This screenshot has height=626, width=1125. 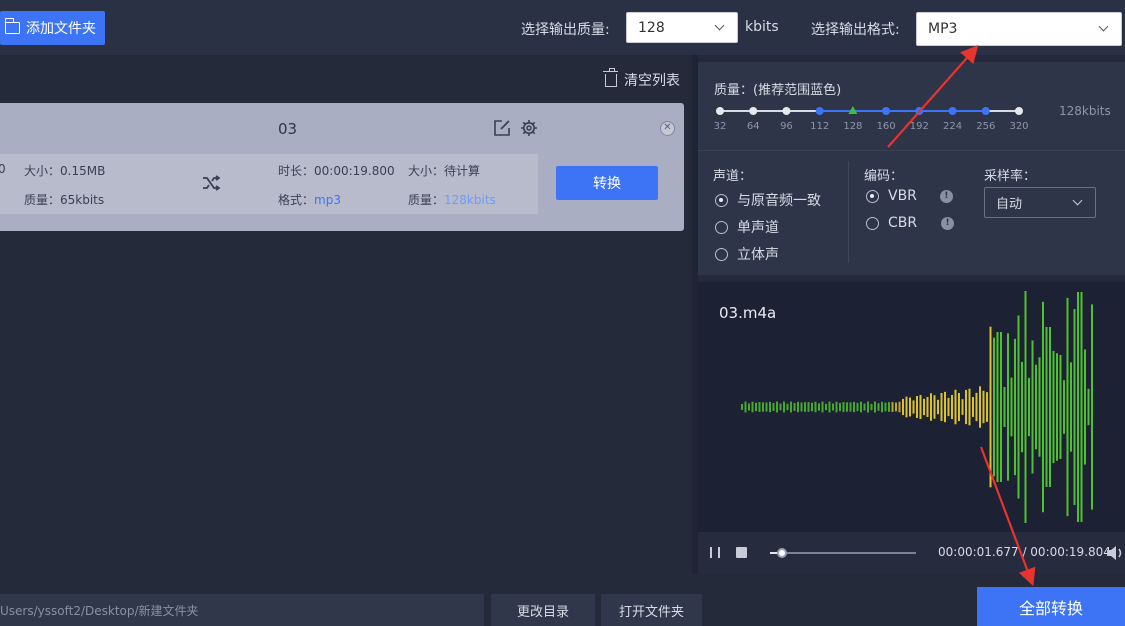 I want to click on sample-rate-select: 自动, so click(x=1040, y=202).